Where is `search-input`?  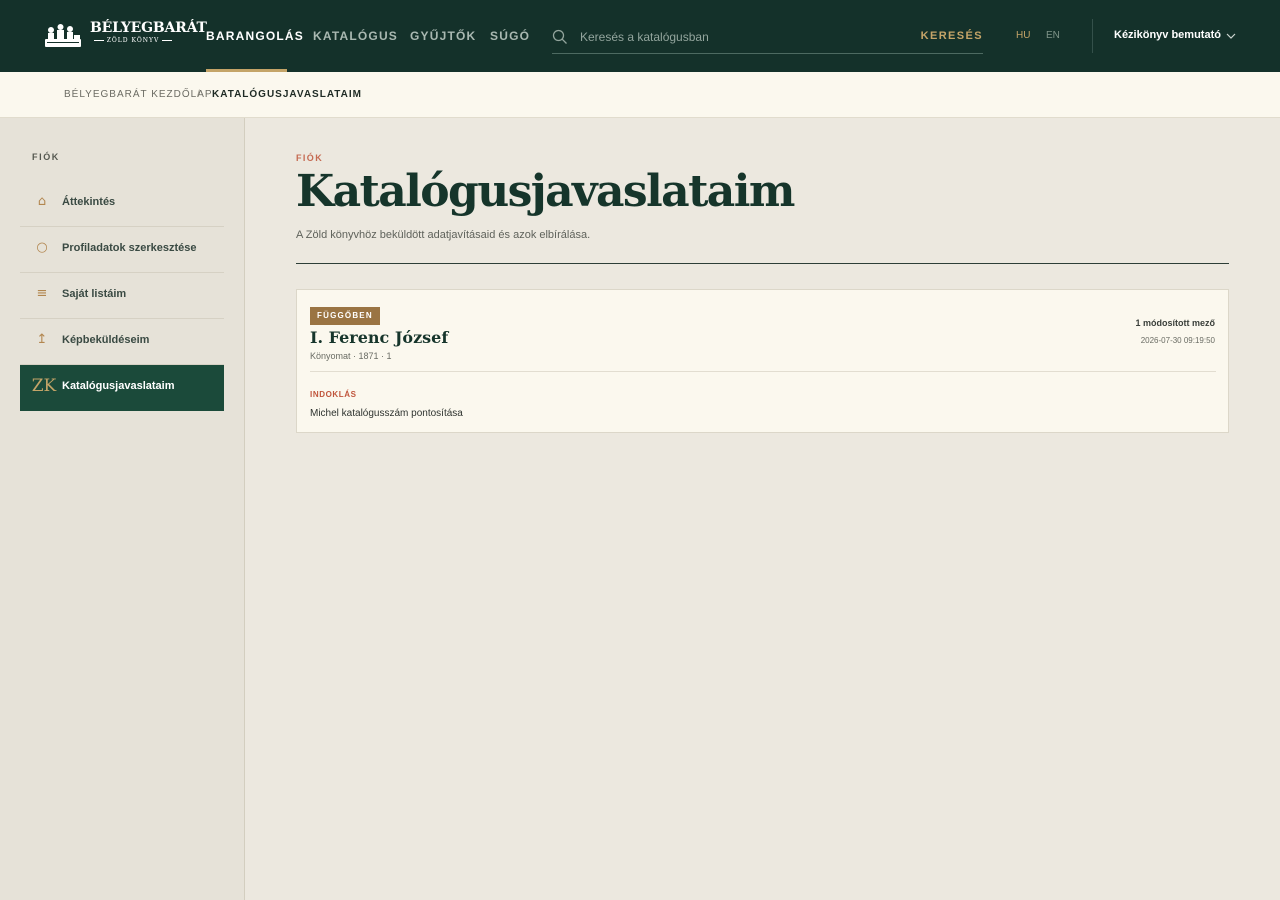
search-input is located at coordinates (740, 37).